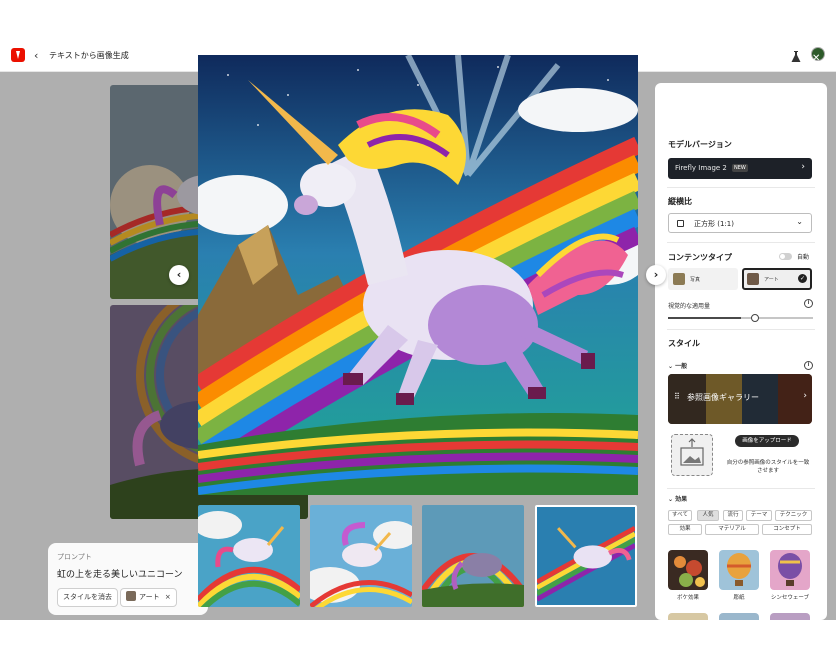  I want to click on style-chip-art: アート ×, so click(148, 597).